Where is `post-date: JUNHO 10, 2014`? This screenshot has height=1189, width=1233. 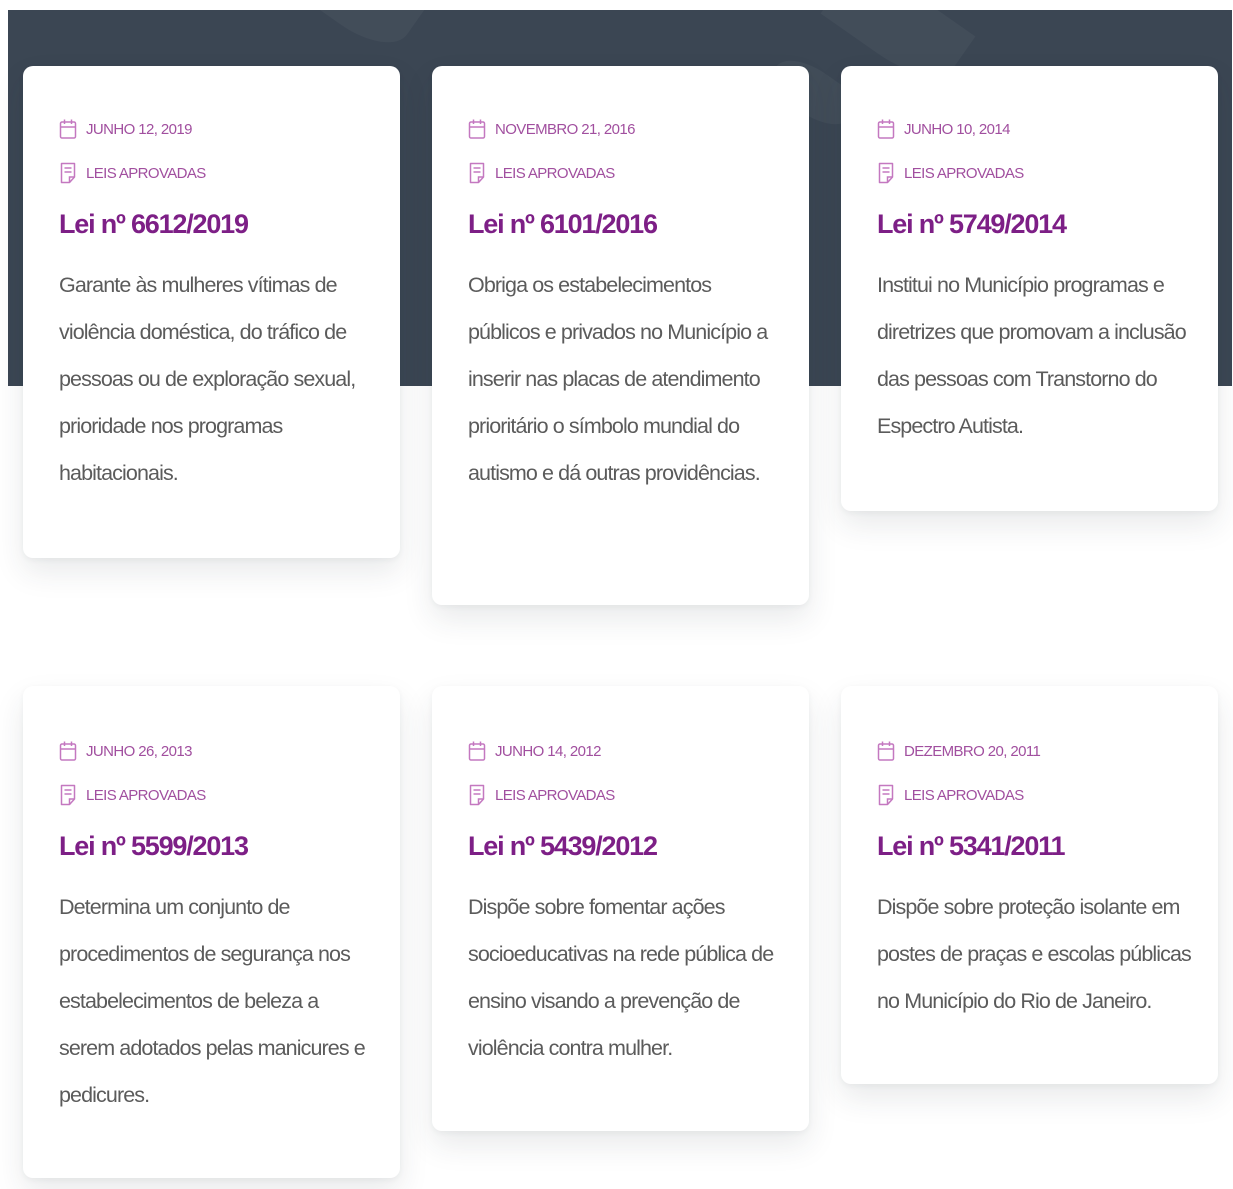 post-date: JUNHO 10, 2014 is located at coordinates (943, 129).